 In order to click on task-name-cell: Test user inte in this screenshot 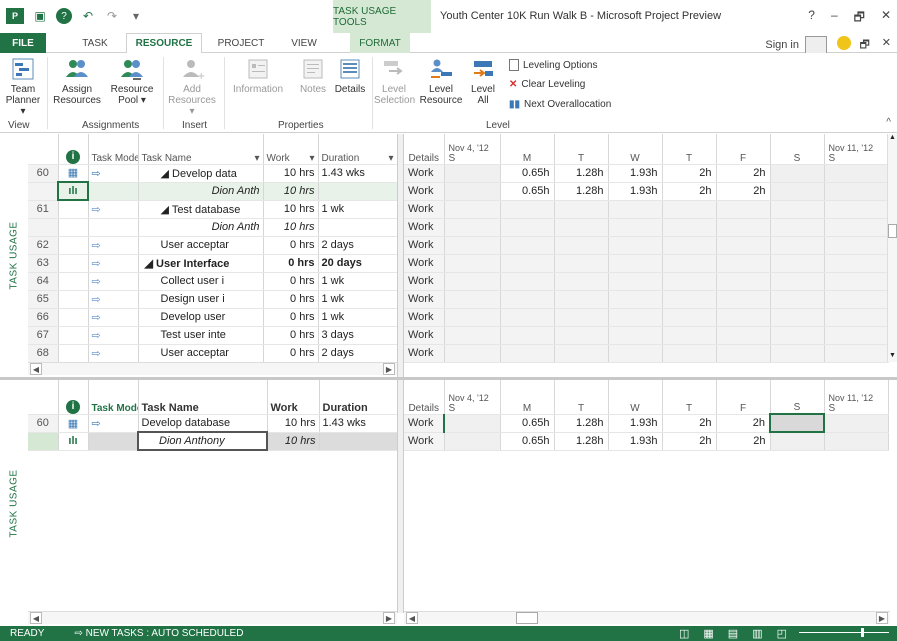, I will do `click(201, 335)`.